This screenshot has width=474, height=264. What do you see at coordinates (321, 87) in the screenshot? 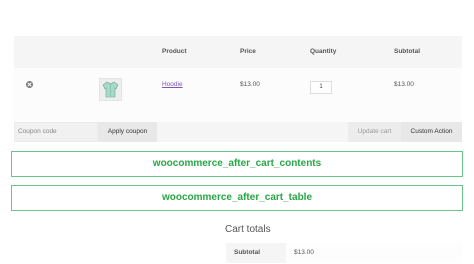
I see `quantity-input: 1` at bounding box center [321, 87].